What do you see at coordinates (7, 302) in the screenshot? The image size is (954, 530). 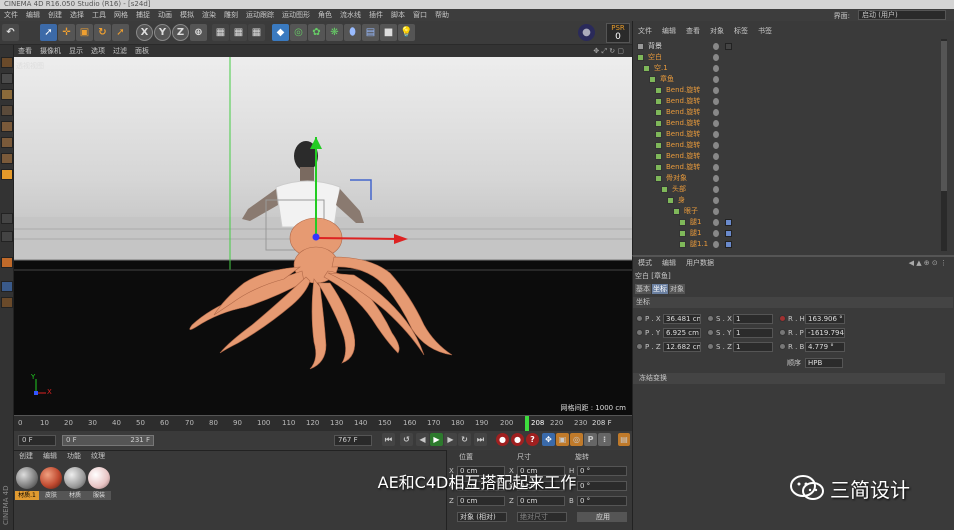 I see `solo-icon` at bounding box center [7, 302].